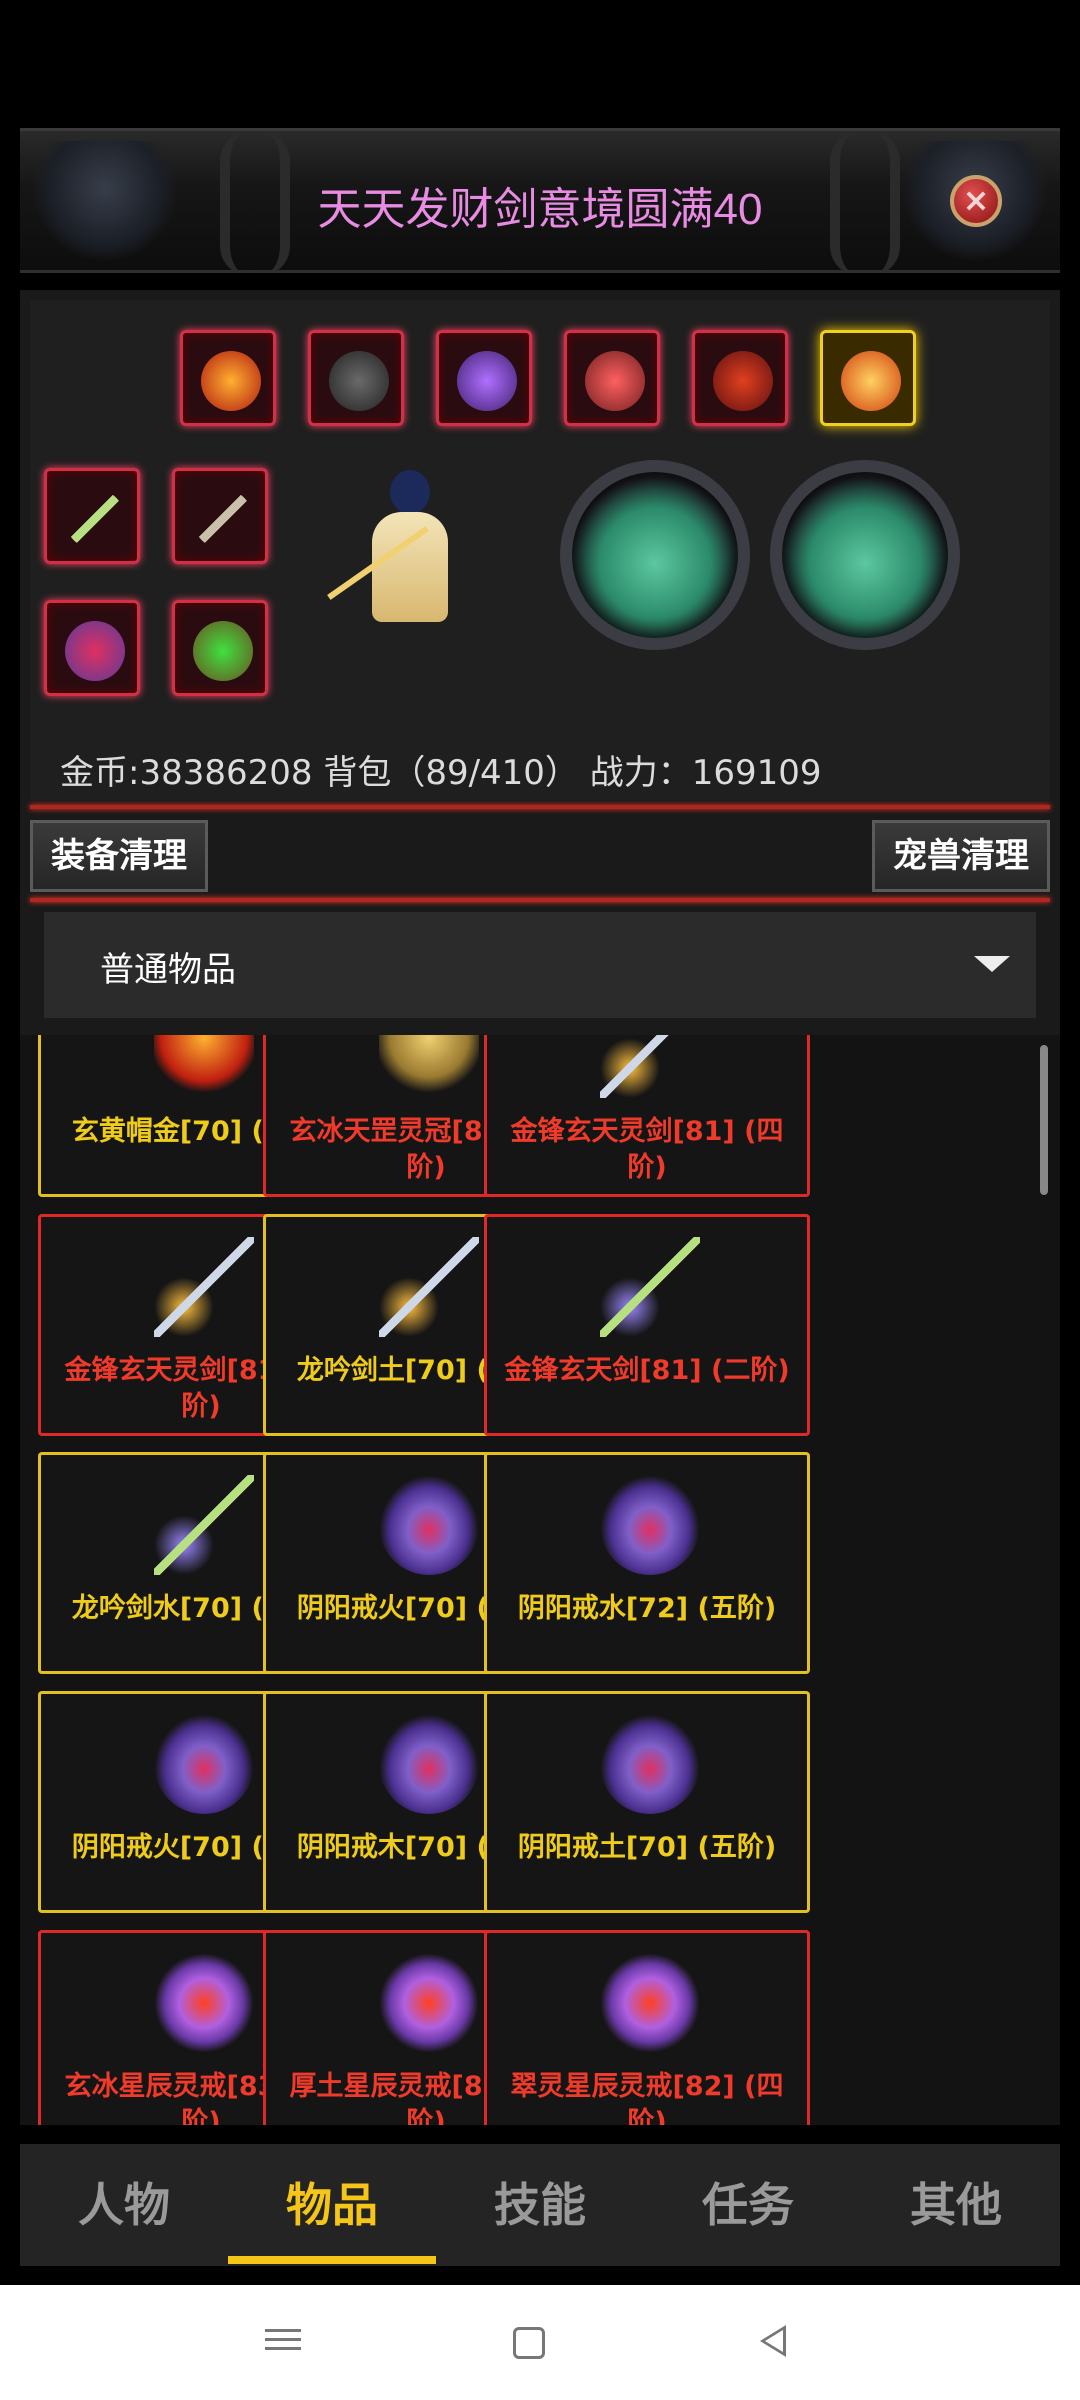  I want to click on equip-slot-armor, so click(356, 378).